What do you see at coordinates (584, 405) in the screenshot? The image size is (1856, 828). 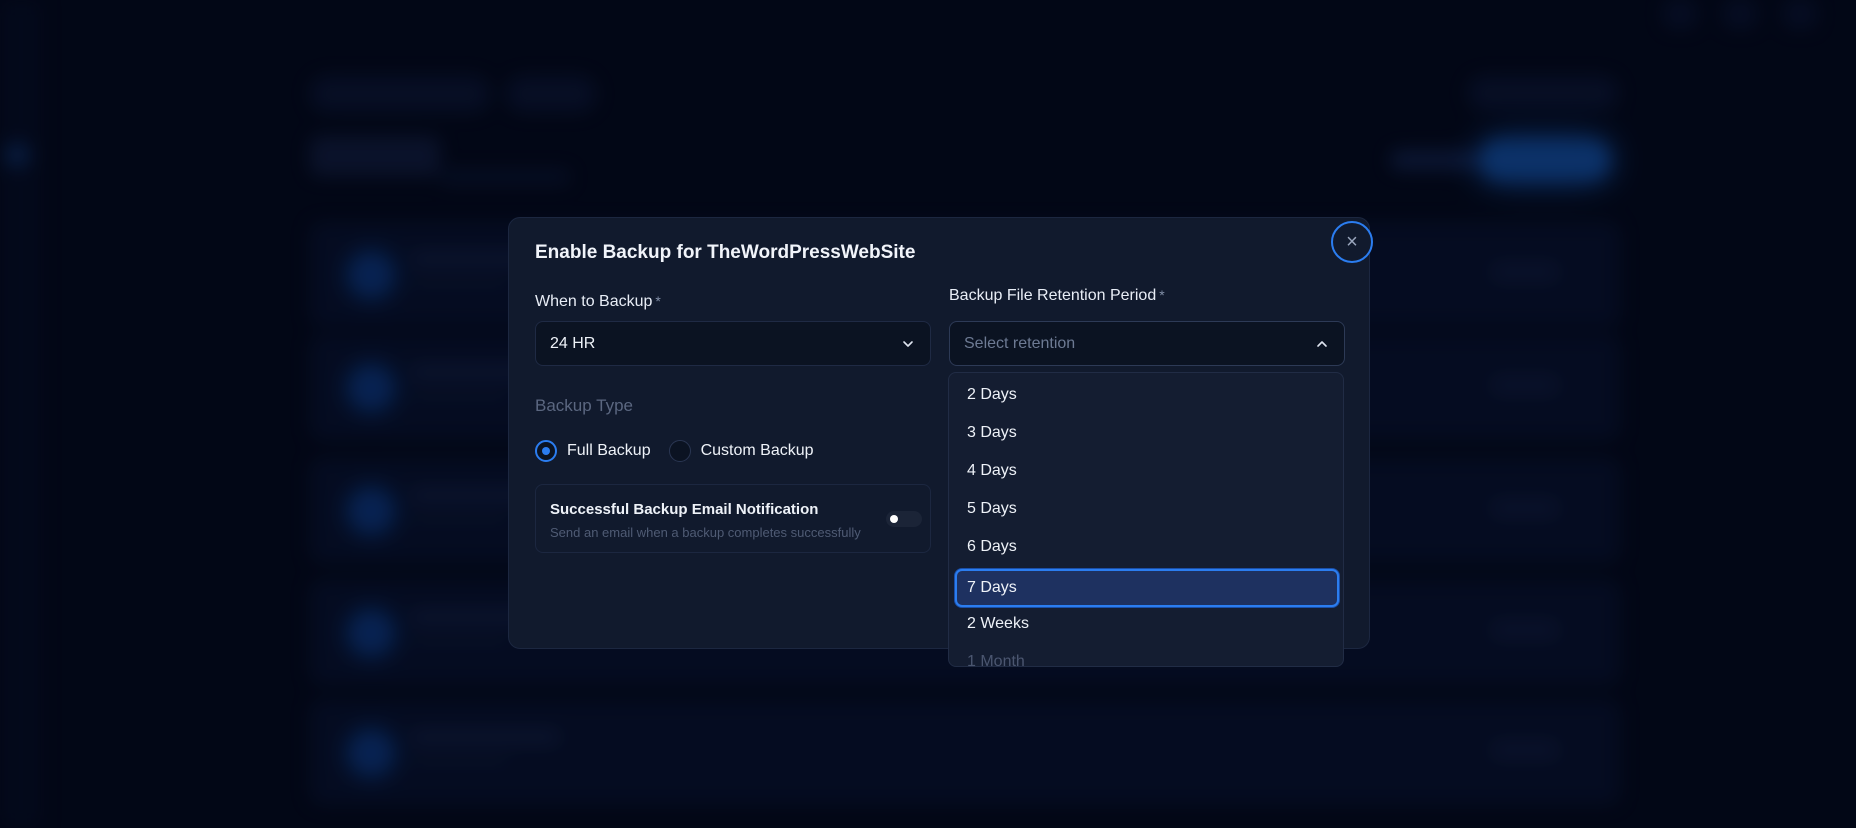 I see `backup-type-label: Backup Type` at bounding box center [584, 405].